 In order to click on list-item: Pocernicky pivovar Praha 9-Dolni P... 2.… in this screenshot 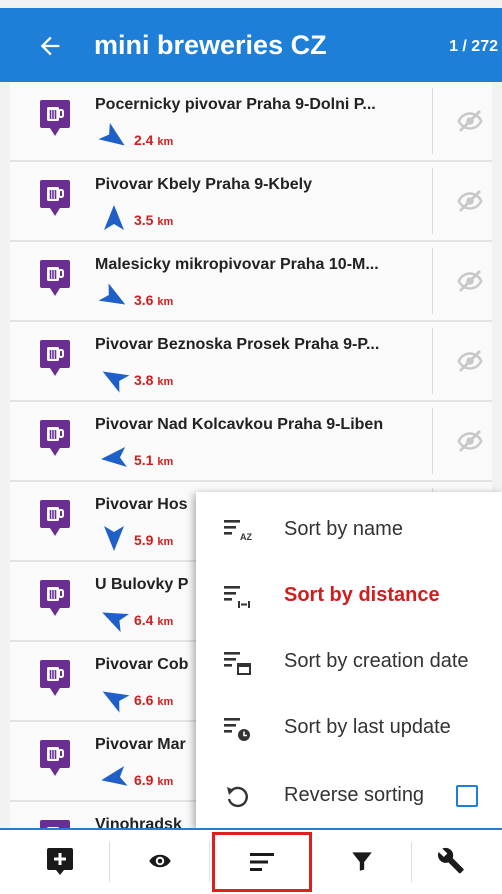, I will do `click(251, 122)`.